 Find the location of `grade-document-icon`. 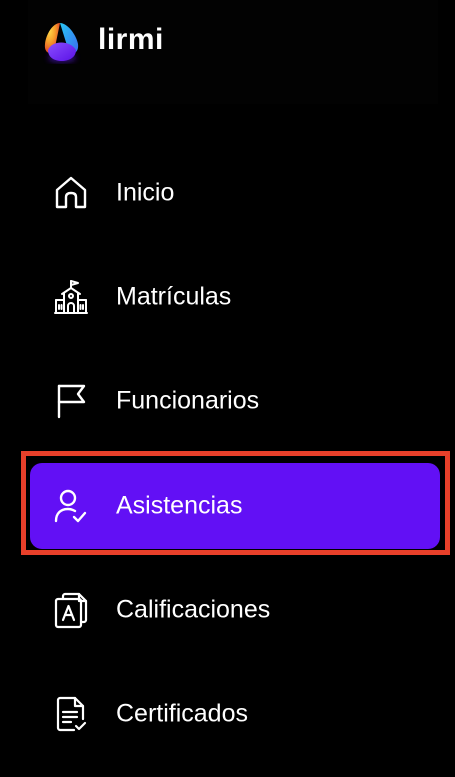

grade-document-icon is located at coordinates (71, 610).